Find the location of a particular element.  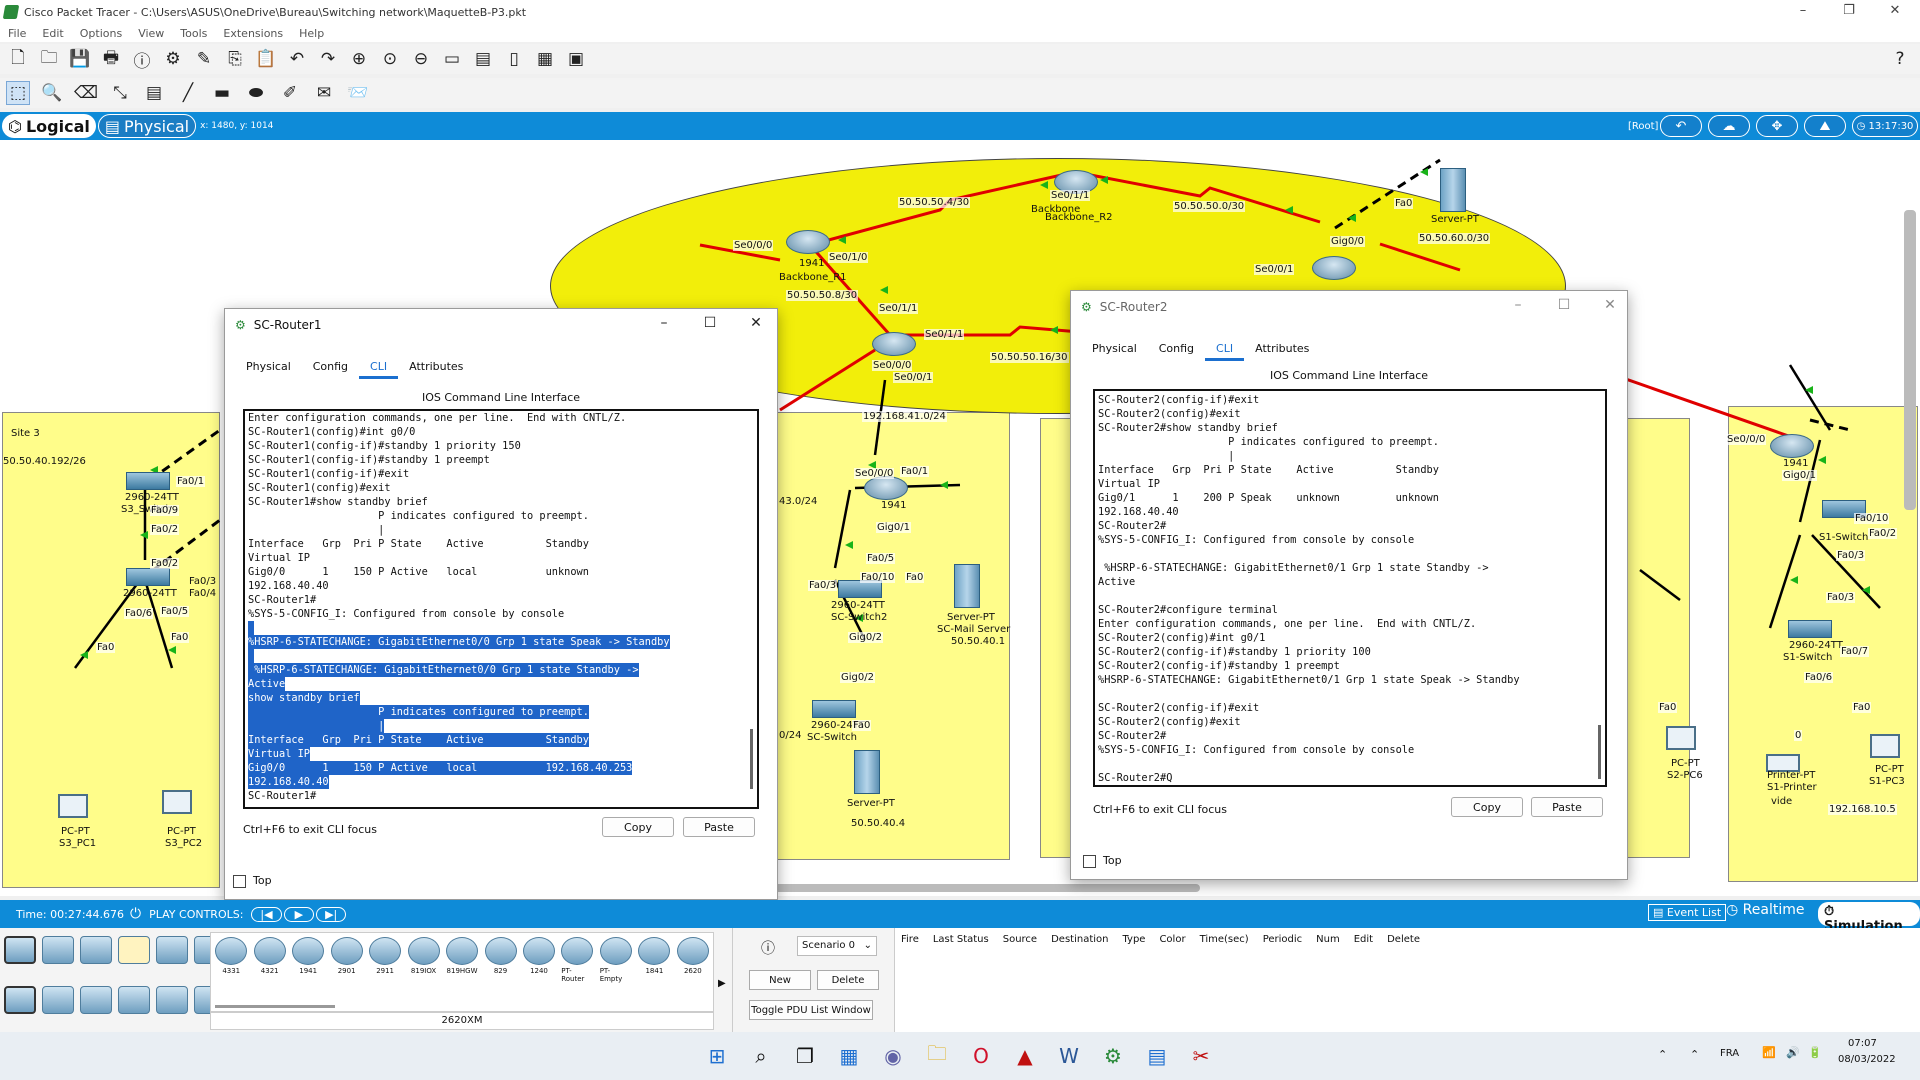

s1-router is located at coordinates (1792, 446).